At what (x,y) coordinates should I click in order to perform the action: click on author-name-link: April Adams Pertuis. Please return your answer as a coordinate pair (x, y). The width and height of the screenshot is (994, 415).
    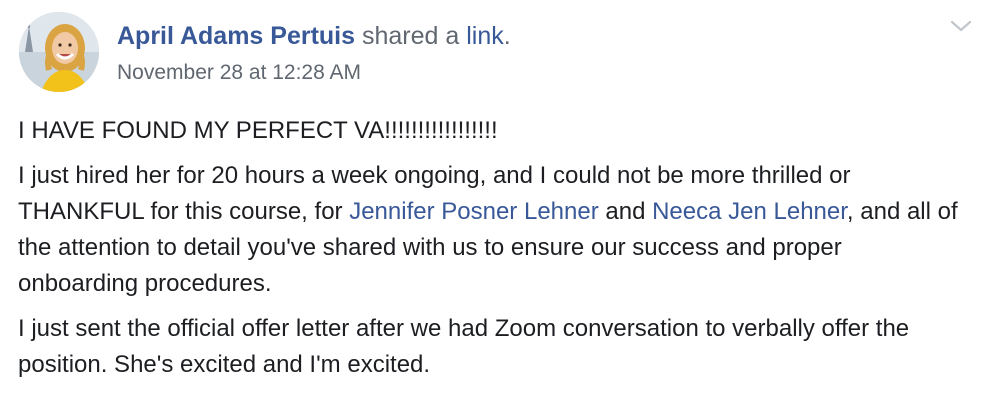
    Looking at the image, I should click on (236, 36).